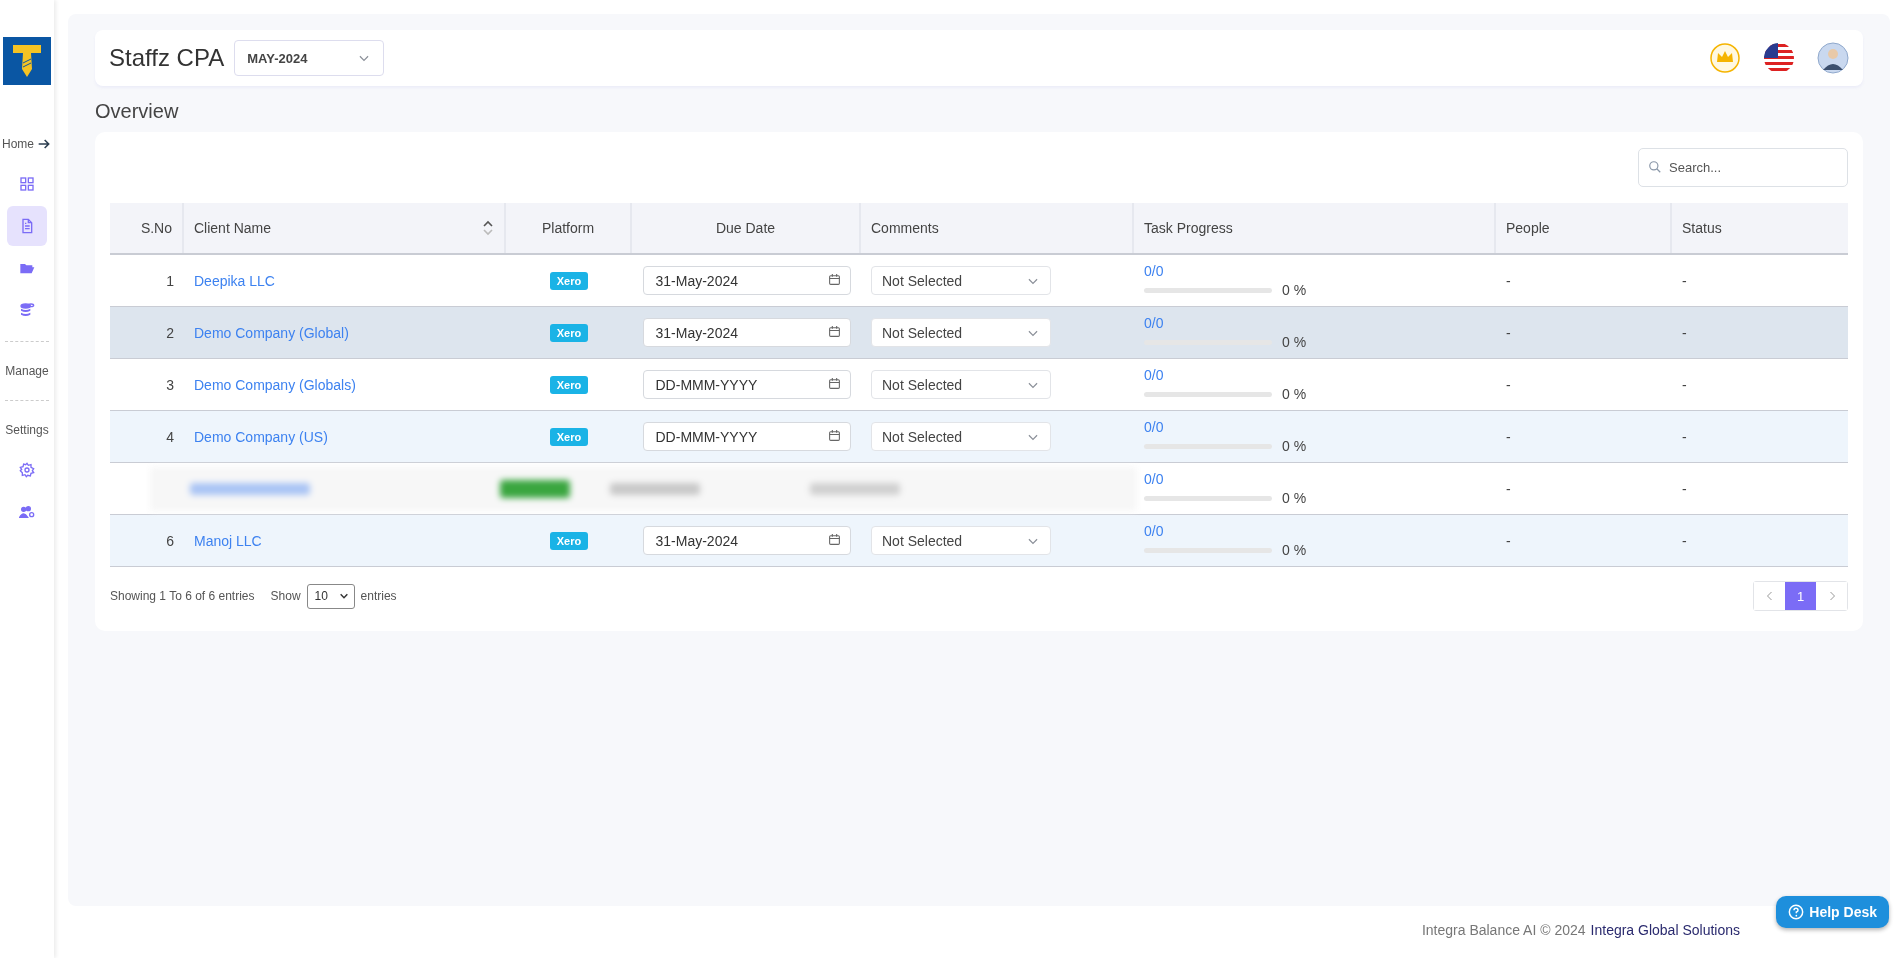 Image resolution: width=1903 pixels, height=958 pixels. I want to click on table-row: 2 Demo Company (Global) Xero 31-May-2024 Not Selected 0/0 0 % - -, so click(979, 333).